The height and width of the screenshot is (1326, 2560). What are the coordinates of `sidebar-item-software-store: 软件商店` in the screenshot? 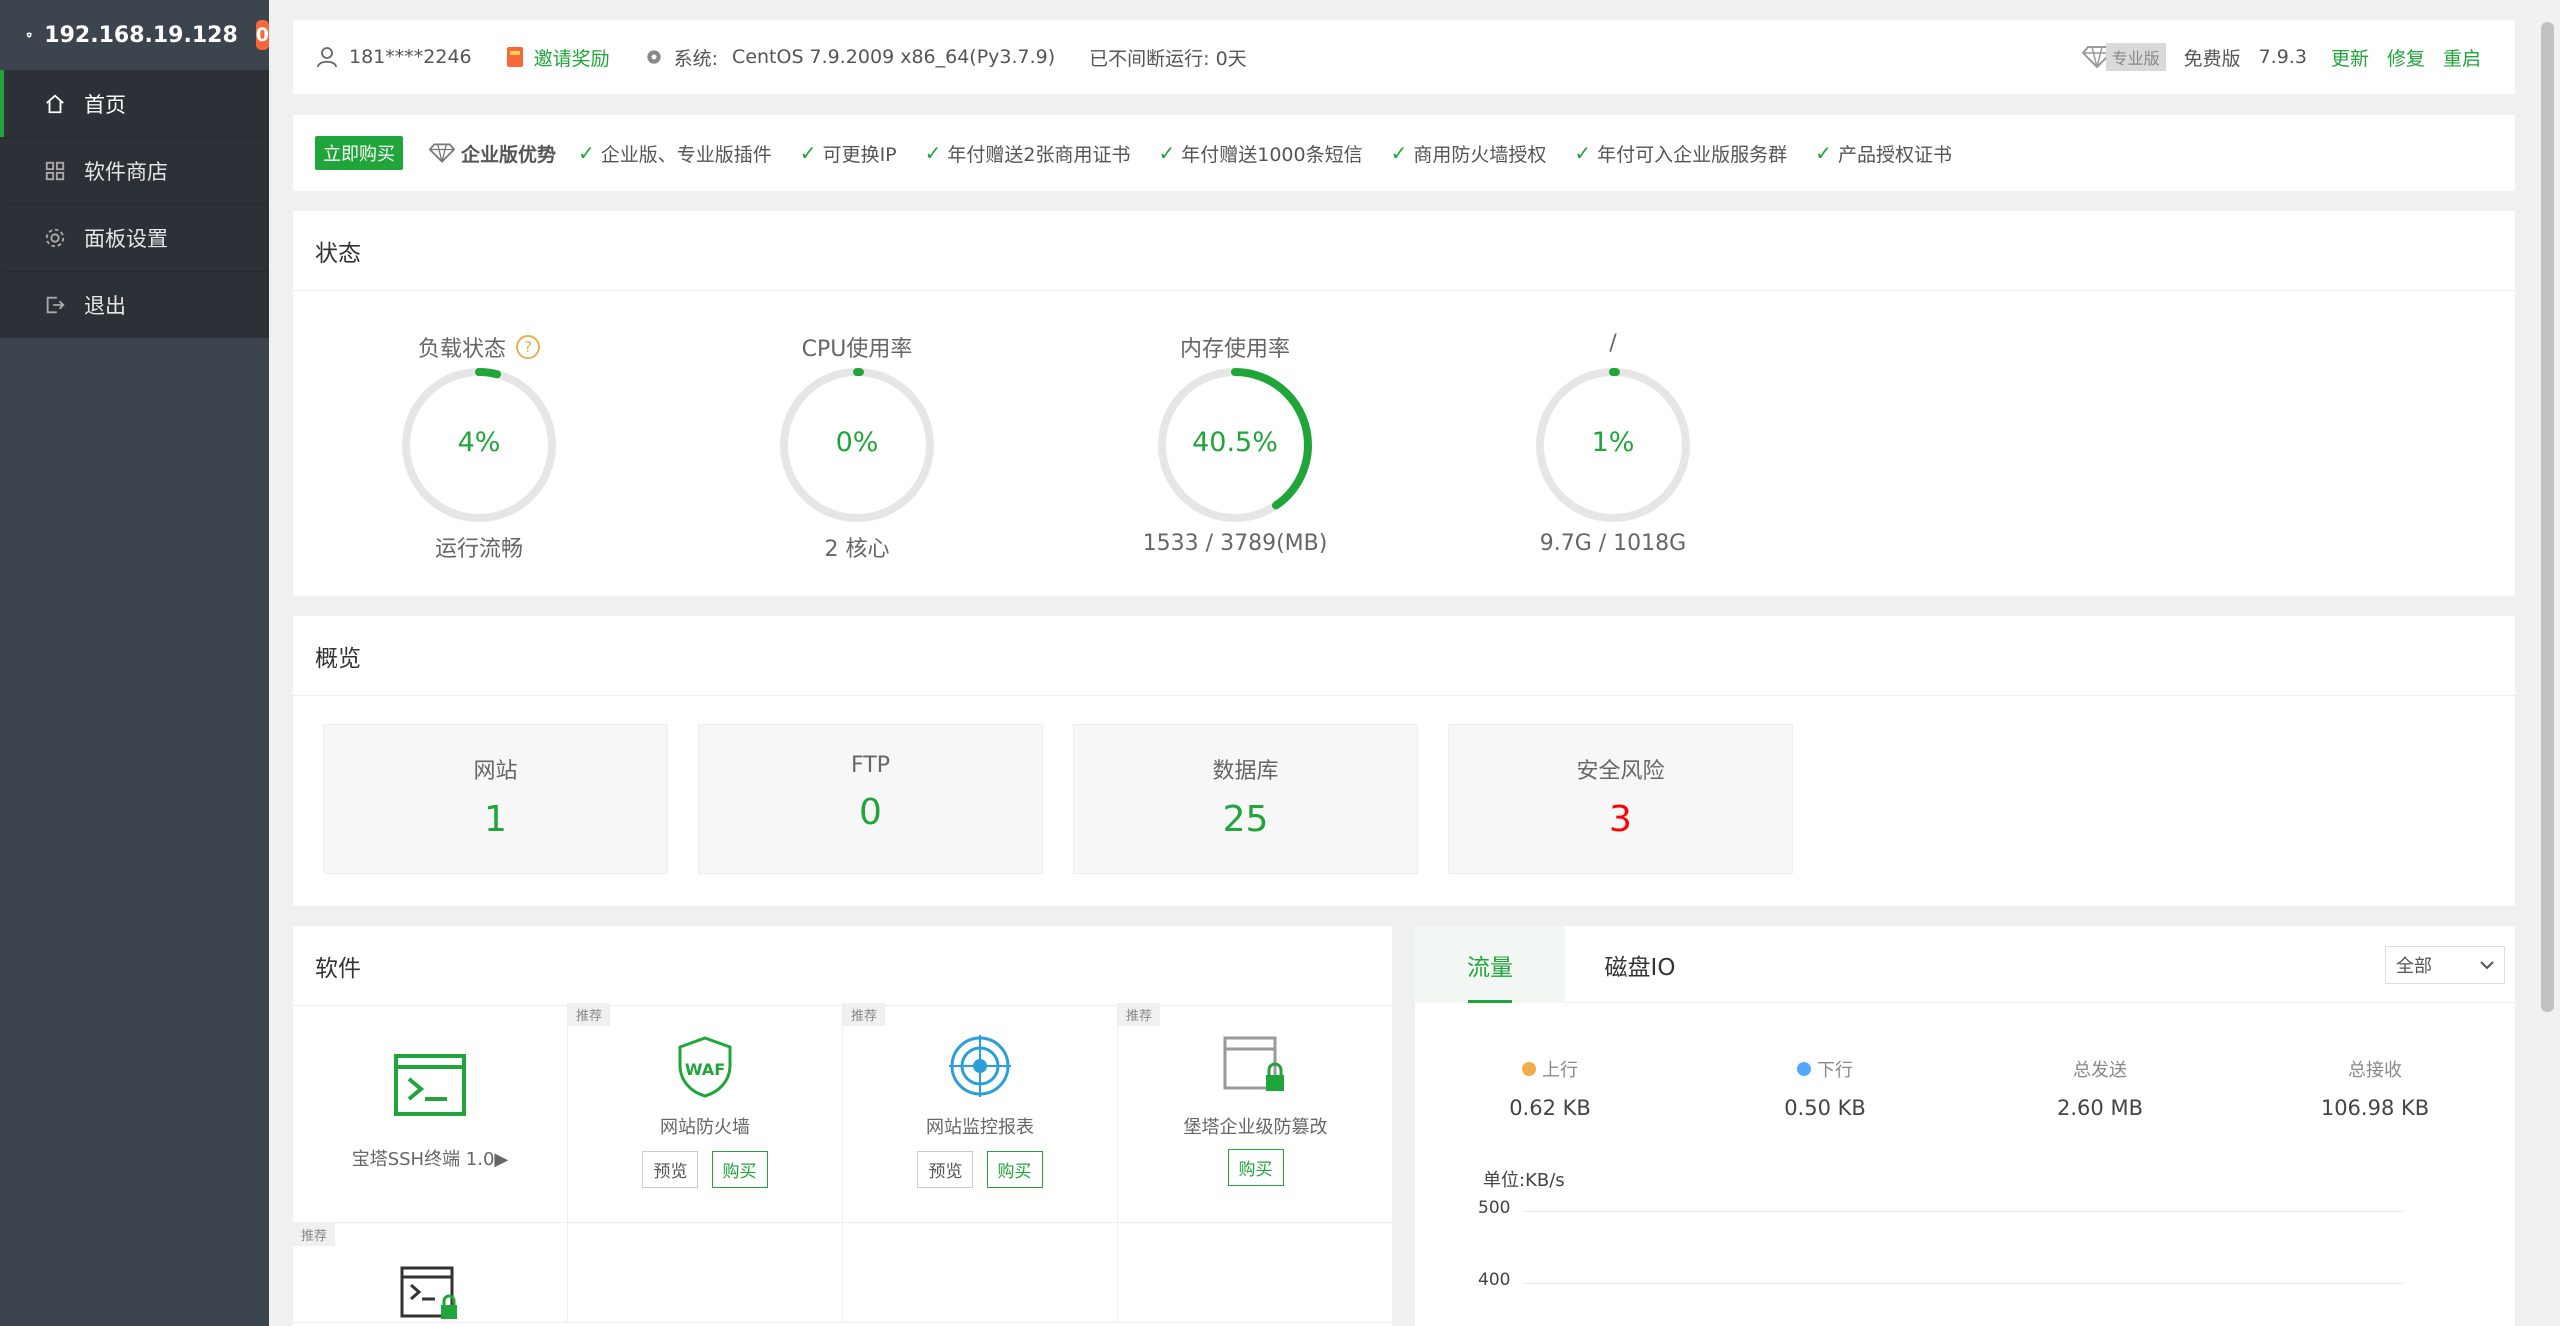 It's located at (134, 170).